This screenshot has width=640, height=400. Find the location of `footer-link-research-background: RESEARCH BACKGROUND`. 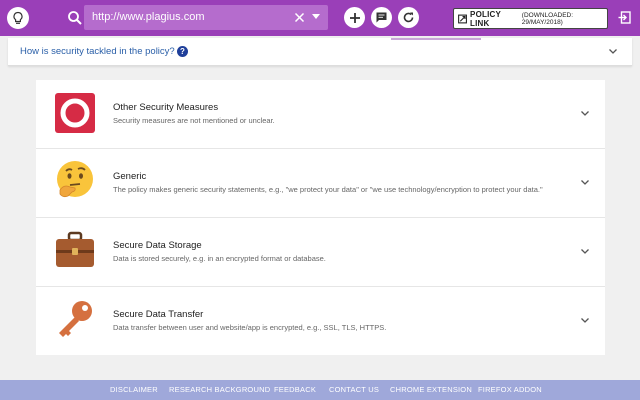

footer-link-research-background: RESEARCH BACKGROUND is located at coordinates (219, 389).